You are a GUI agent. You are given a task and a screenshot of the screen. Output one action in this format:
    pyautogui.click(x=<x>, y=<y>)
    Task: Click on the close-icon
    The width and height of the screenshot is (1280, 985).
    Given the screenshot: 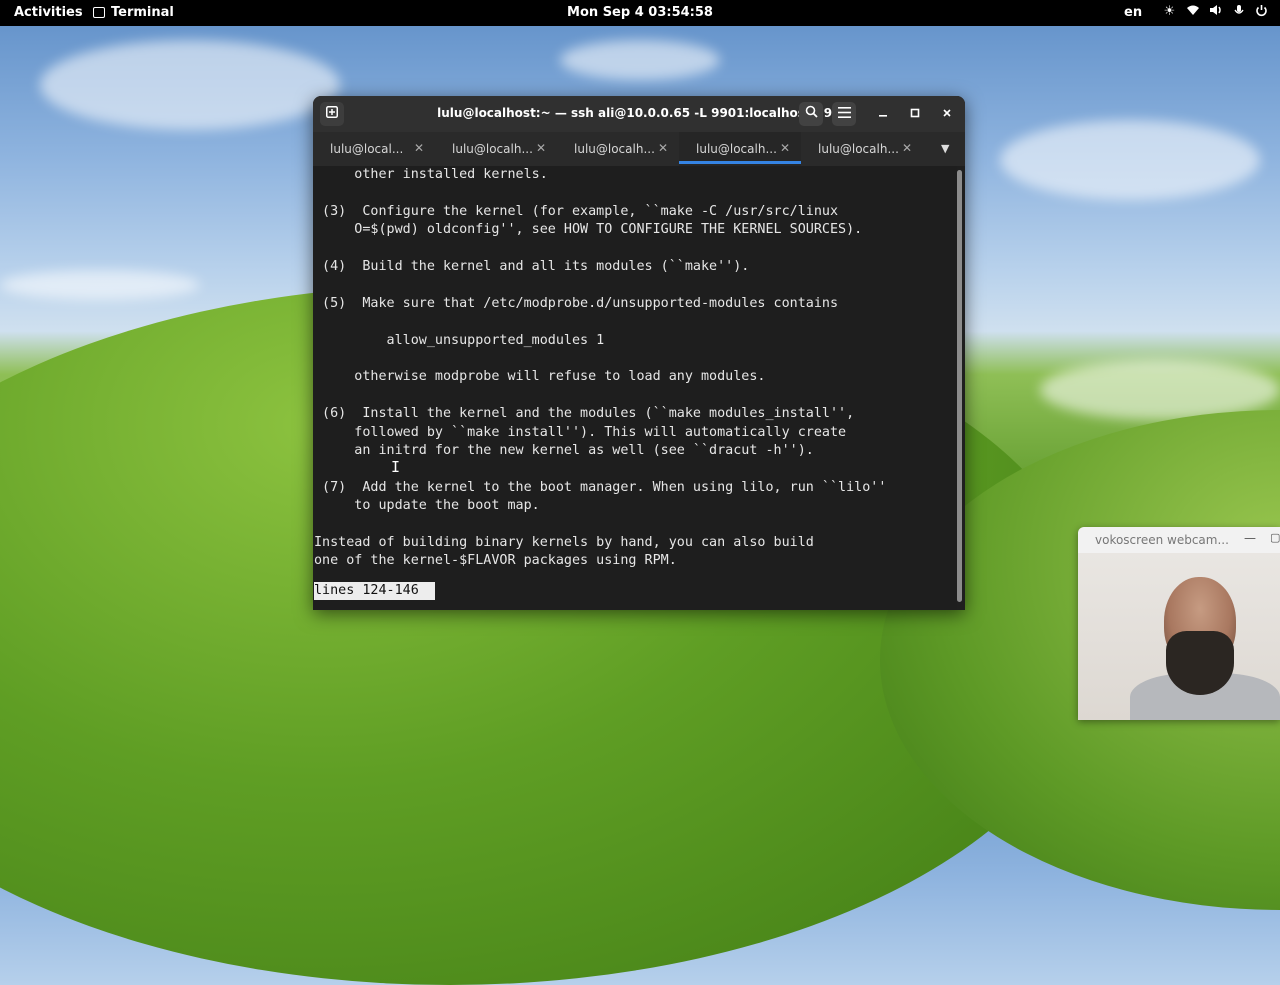 What is the action you would take?
    pyautogui.click(x=947, y=113)
    